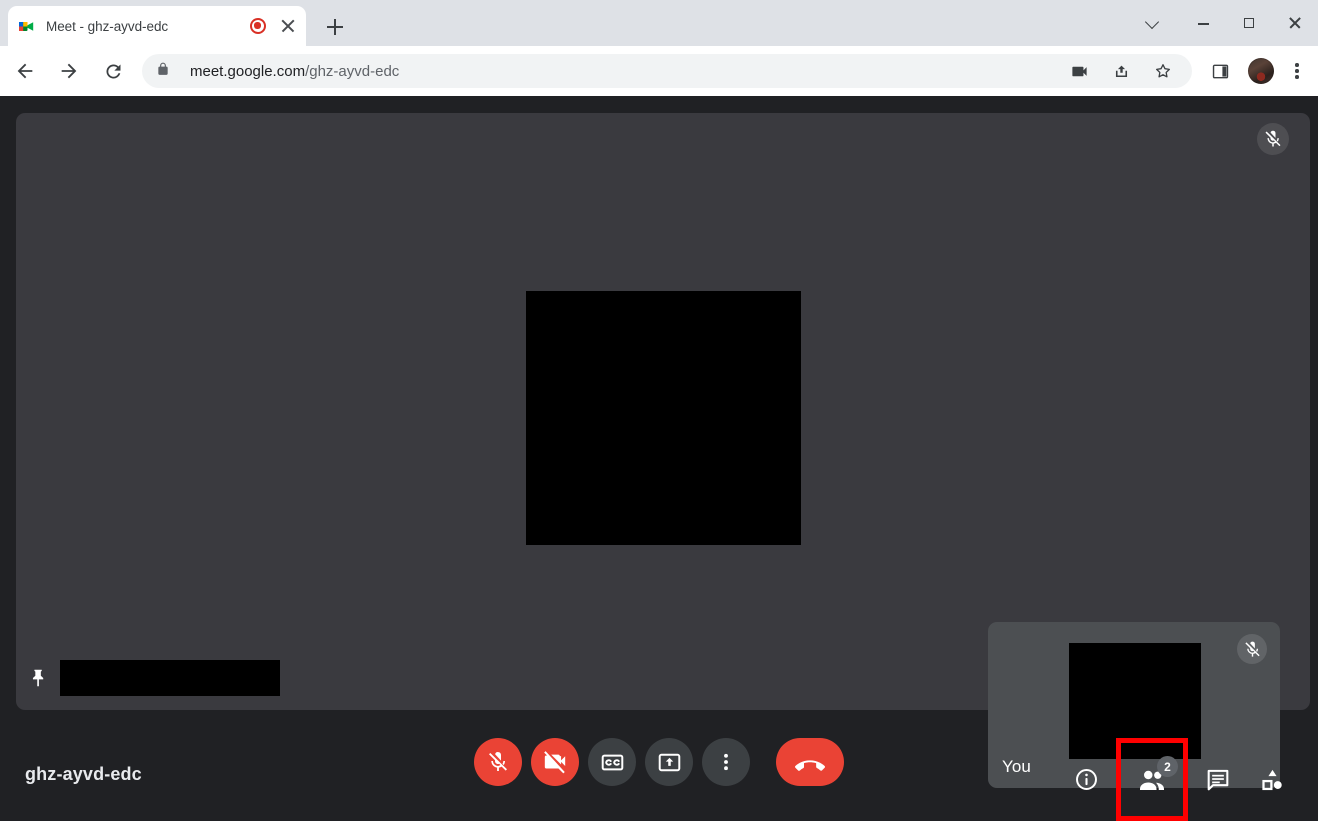  I want to click on maximize-icon, so click(1249, 23).